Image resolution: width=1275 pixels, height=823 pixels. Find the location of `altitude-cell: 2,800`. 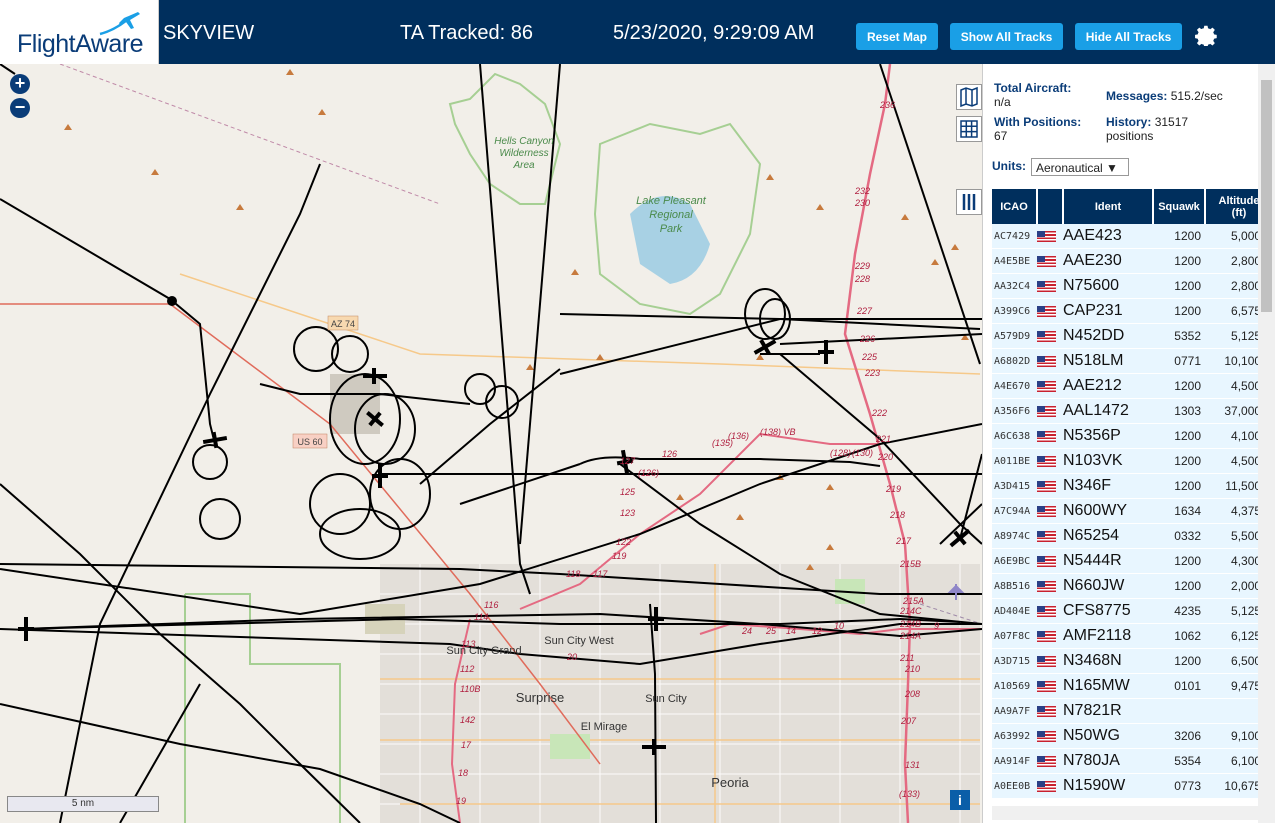

altitude-cell: 2,800 is located at coordinates (1234, 286).